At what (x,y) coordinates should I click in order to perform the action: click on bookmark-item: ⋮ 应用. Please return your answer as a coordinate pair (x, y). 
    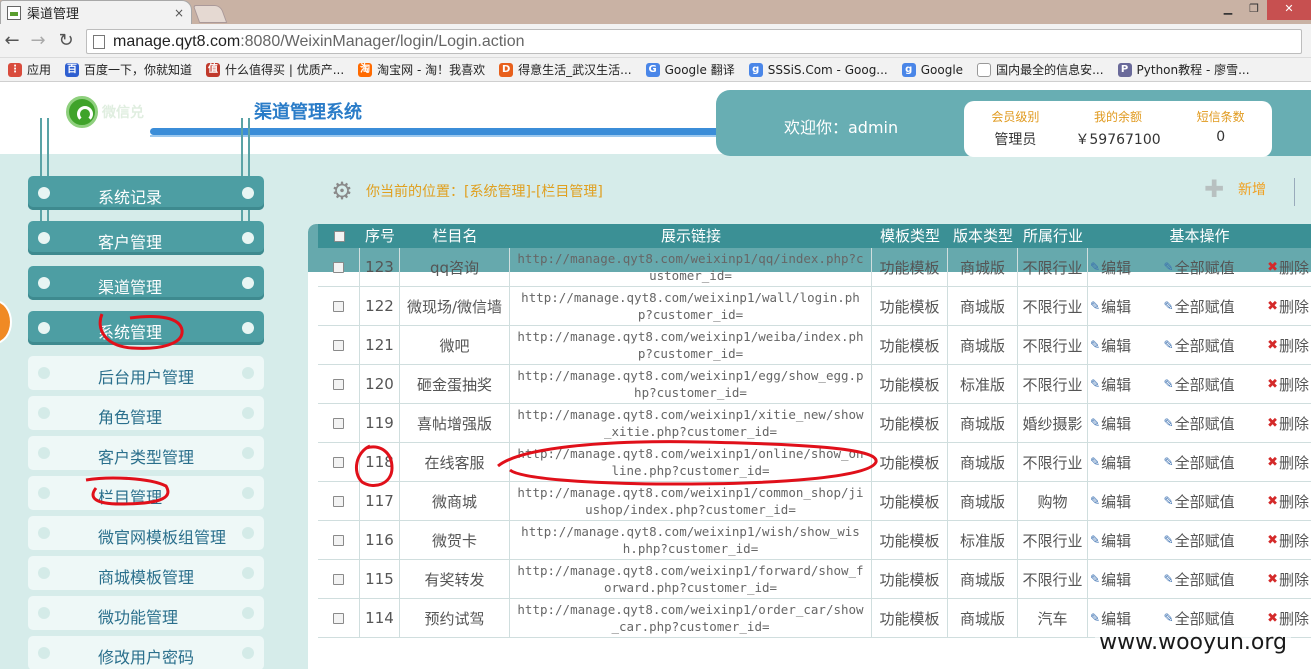
    Looking at the image, I should click on (29, 69).